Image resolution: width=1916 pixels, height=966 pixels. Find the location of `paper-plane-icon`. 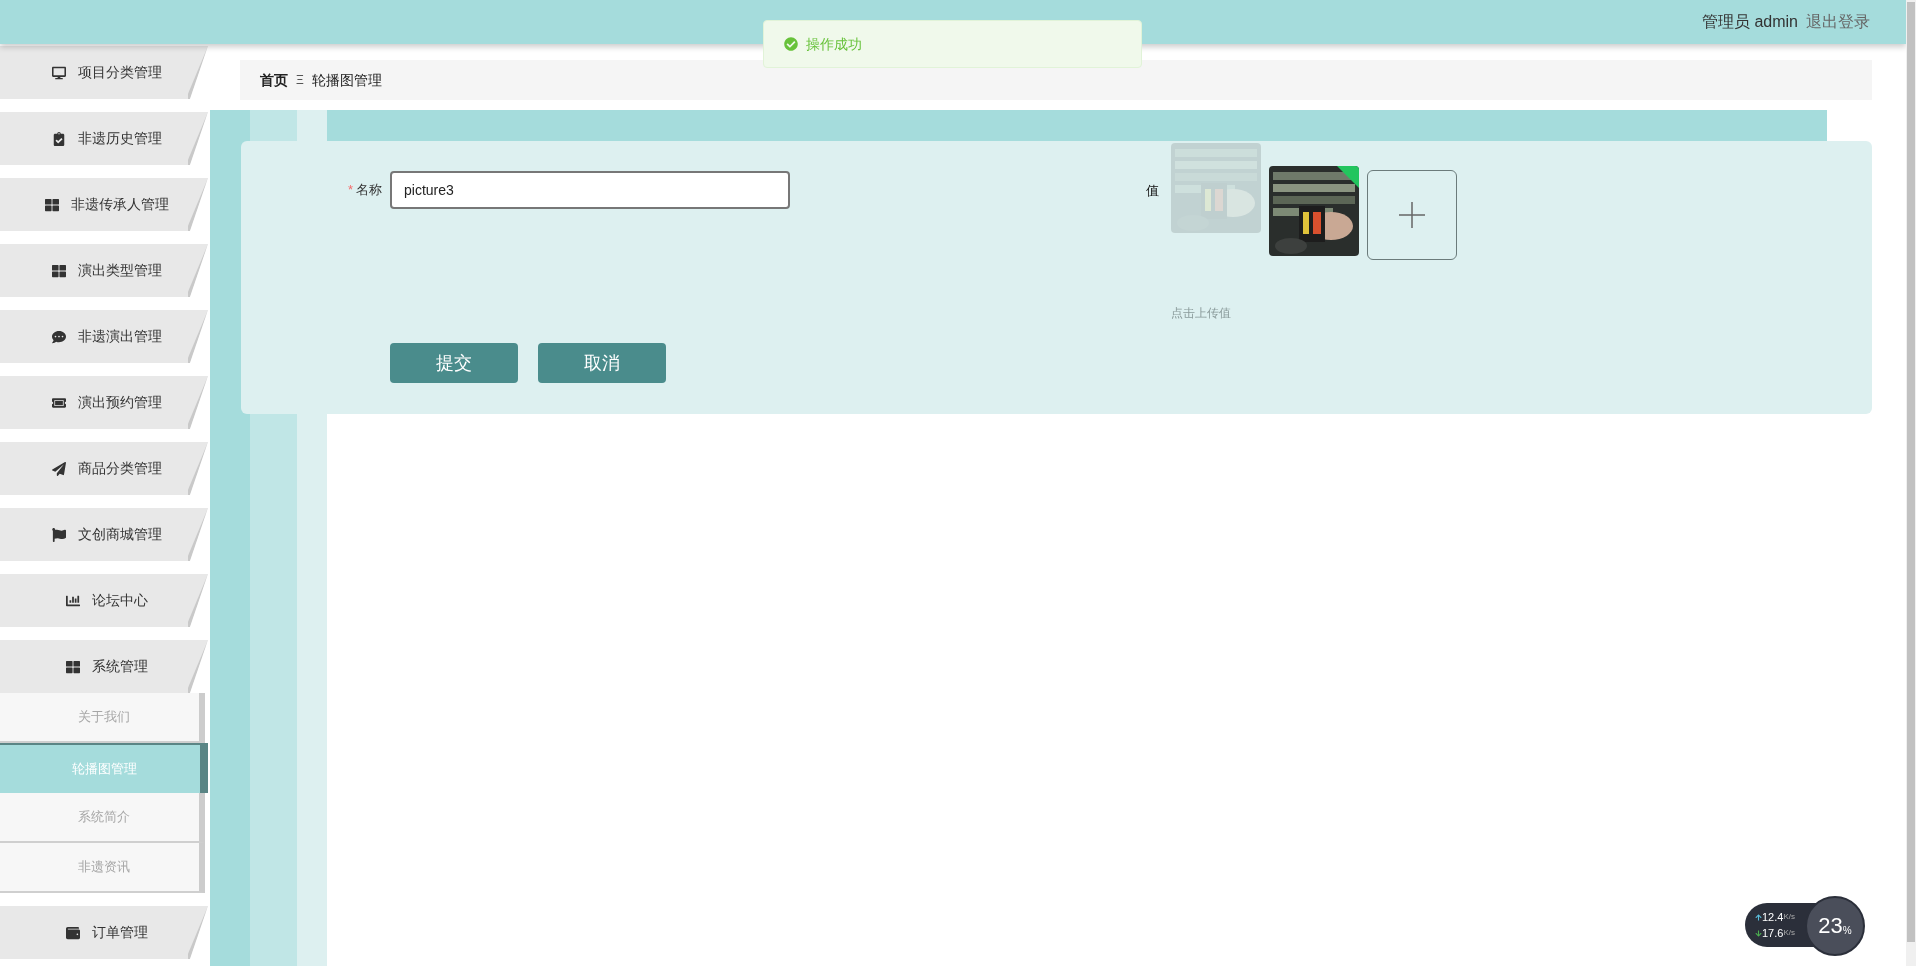

paper-plane-icon is located at coordinates (59, 468).